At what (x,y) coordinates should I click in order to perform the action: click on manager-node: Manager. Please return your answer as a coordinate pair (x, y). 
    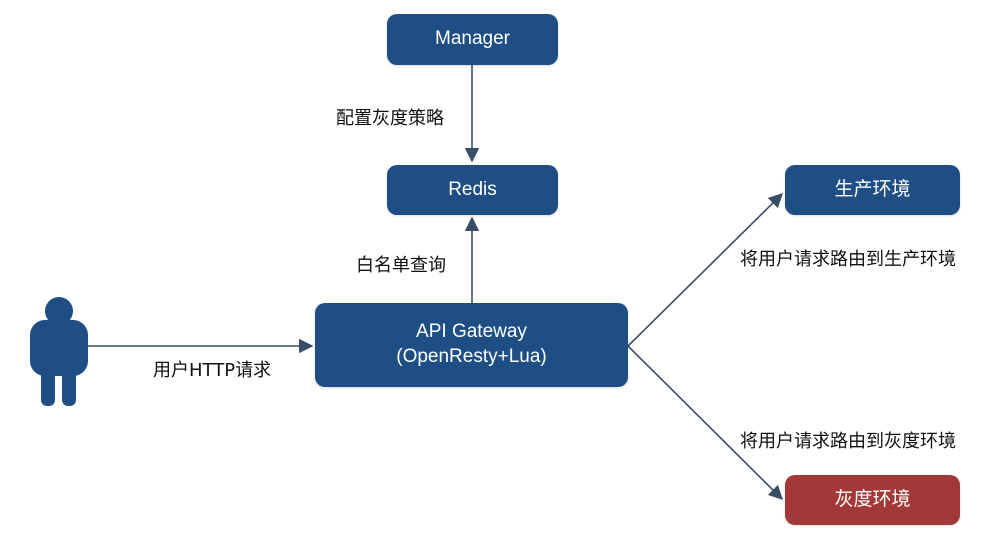
    Looking at the image, I should click on (472, 39).